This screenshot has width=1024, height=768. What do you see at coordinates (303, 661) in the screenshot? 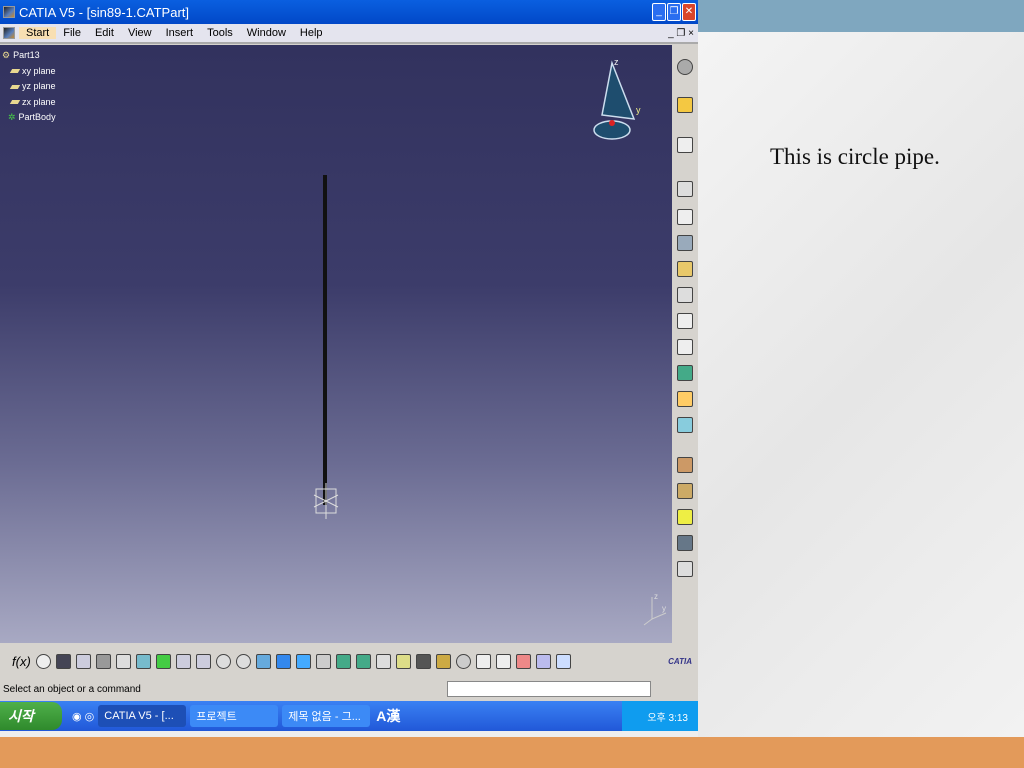
I see `iso-view-icon` at bounding box center [303, 661].